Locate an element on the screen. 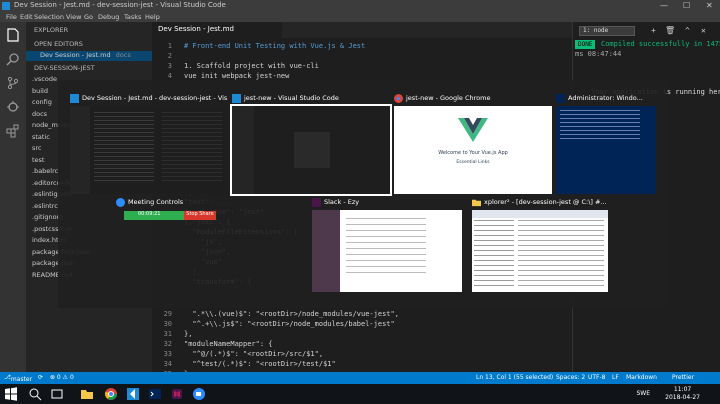 This screenshot has height=404, width=720. line-number: 29 is located at coordinates (167, 314).